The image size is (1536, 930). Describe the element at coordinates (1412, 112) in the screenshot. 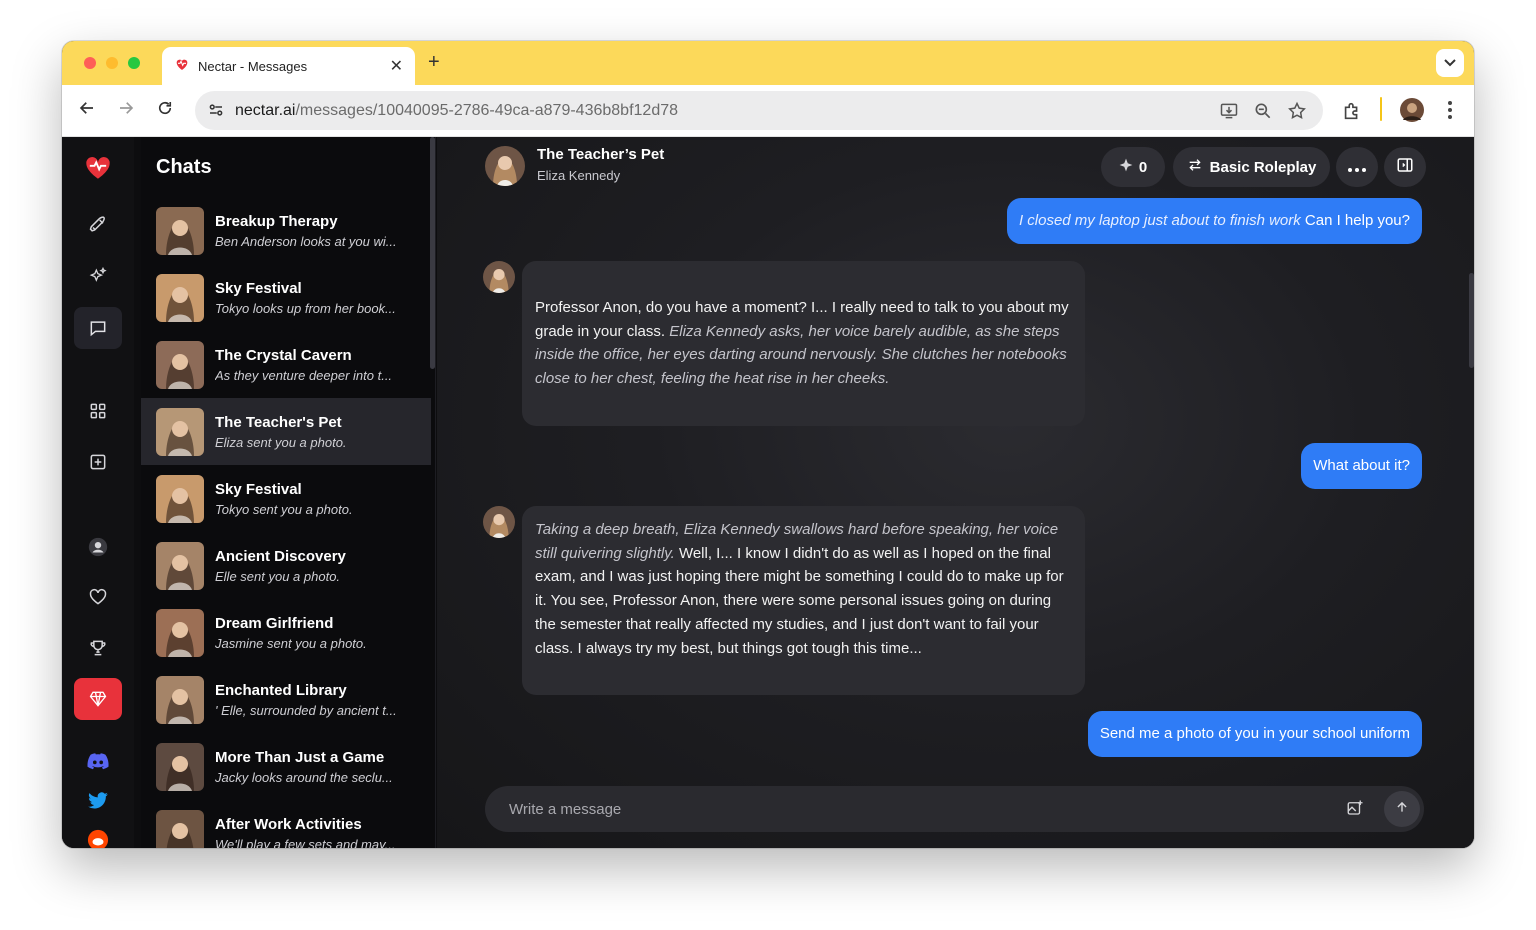

I see `profile-avatar` at that location.